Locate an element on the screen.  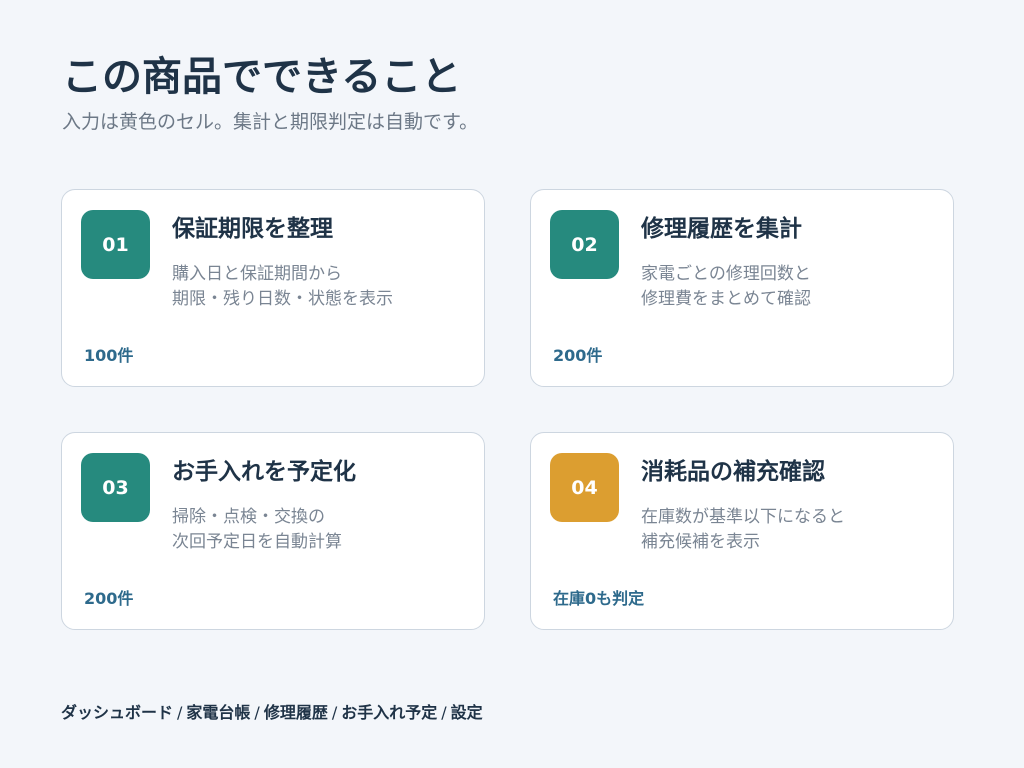
card-description-line: 期限・残り日数・状態を表示 is located at coordinates (282, 299).